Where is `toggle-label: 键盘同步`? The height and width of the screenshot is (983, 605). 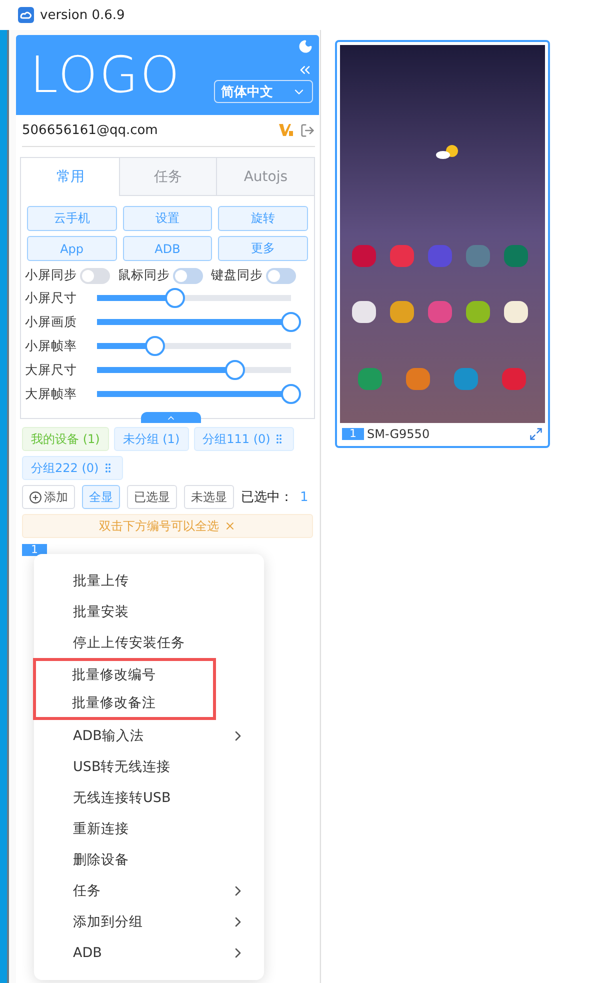 toggle-label: 键盘同步 is located at coordinates (237, 275).